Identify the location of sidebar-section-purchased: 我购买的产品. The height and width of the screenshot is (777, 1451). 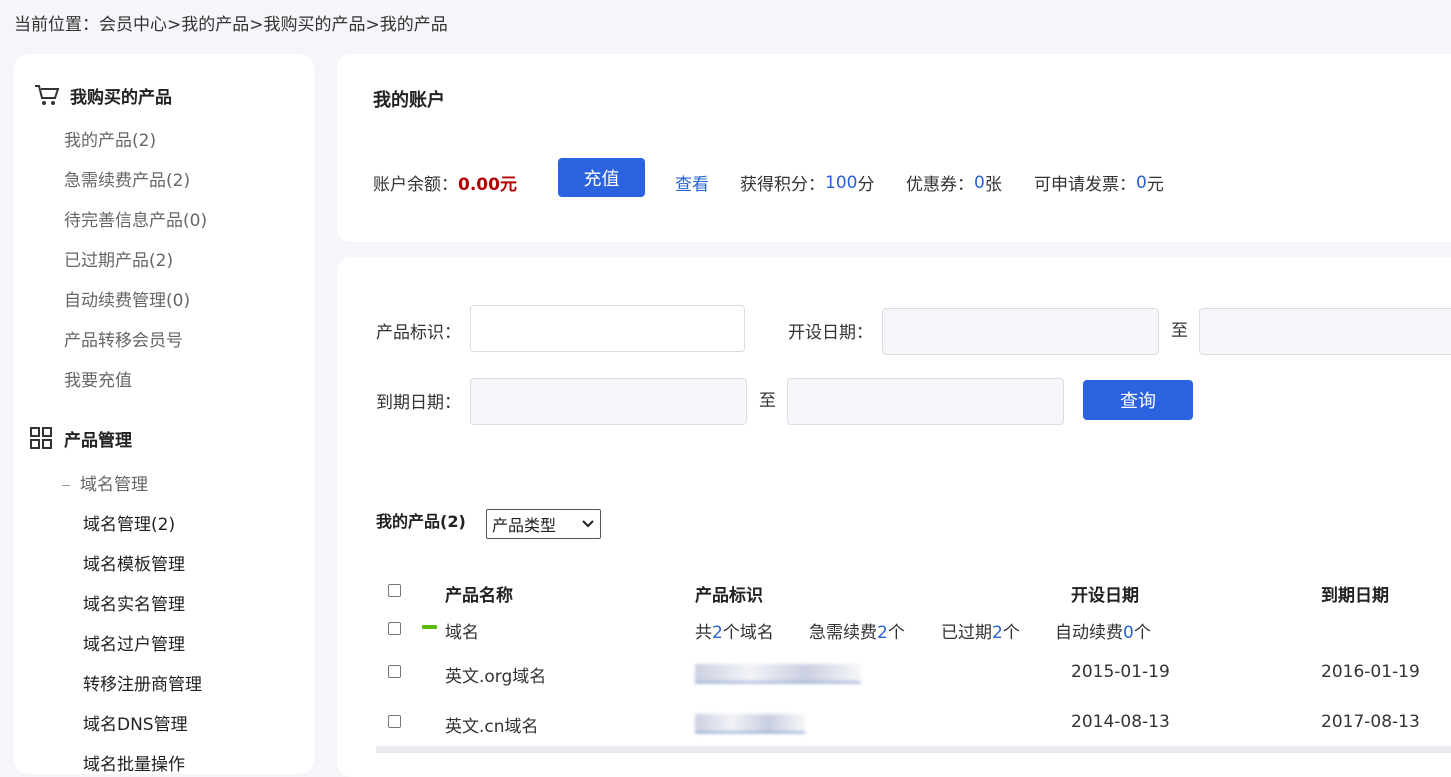
(103, 95).